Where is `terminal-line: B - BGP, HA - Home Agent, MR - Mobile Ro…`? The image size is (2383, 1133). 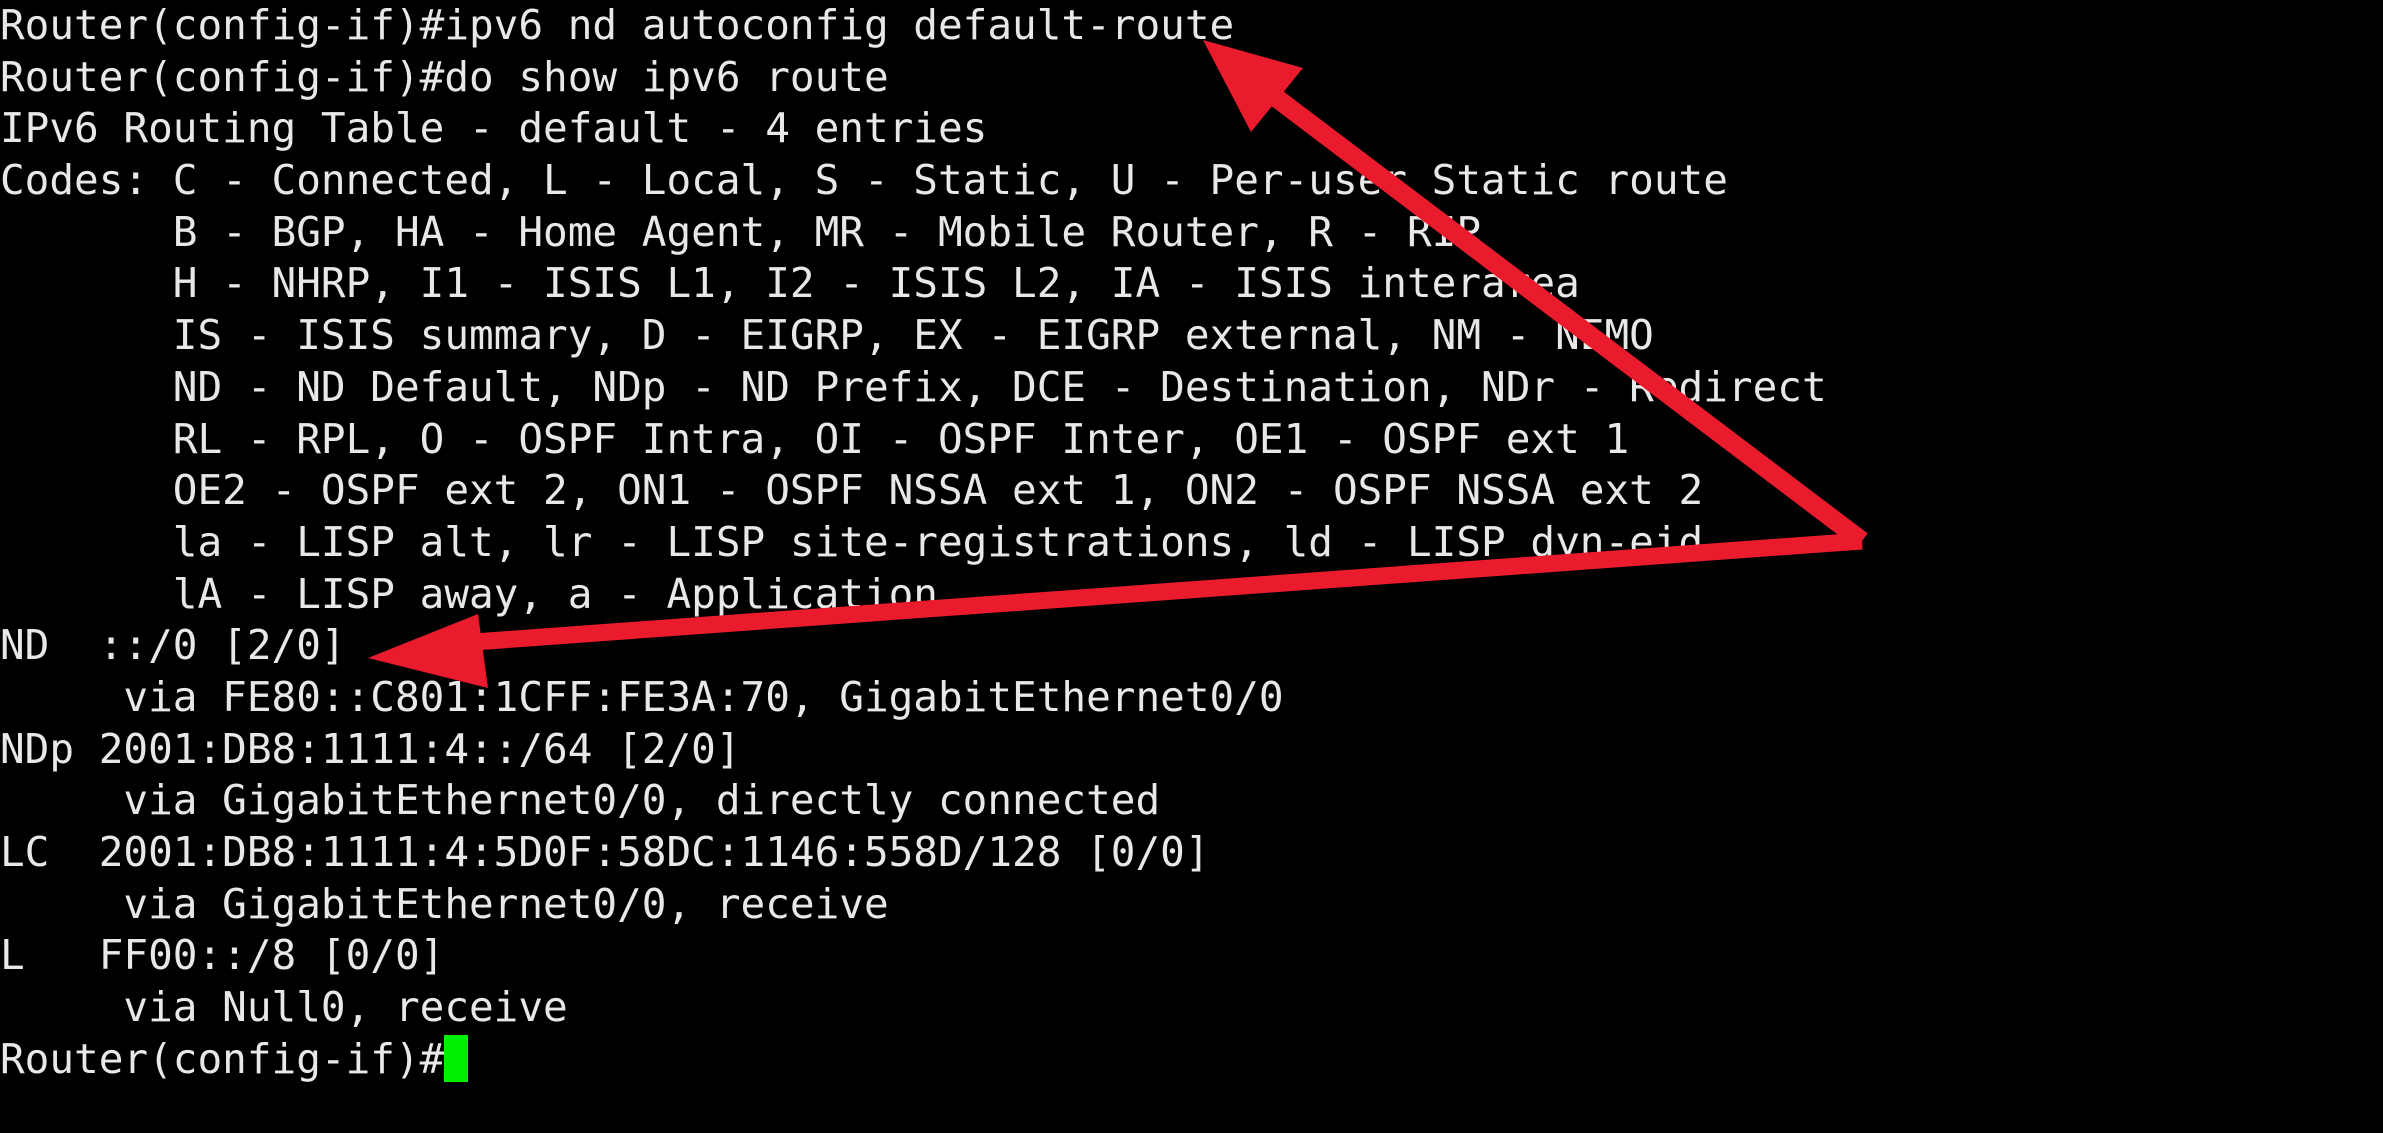
terminal-line: B - BGP, HA - Home Agent, MR - Mobile Ro… is located at coordinates (741, 231).